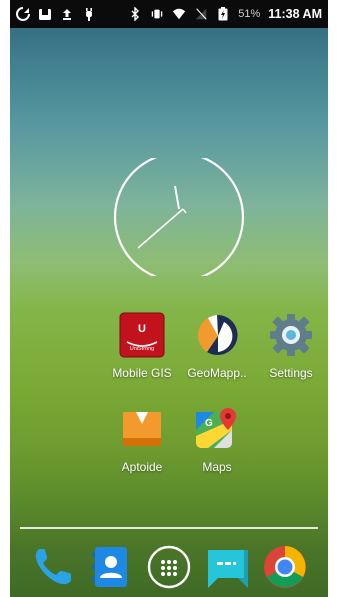  What do you see at coordinates (89, 14) in the screenshot?
I see `usb-debug-icon` at bounding box center [89, 14].